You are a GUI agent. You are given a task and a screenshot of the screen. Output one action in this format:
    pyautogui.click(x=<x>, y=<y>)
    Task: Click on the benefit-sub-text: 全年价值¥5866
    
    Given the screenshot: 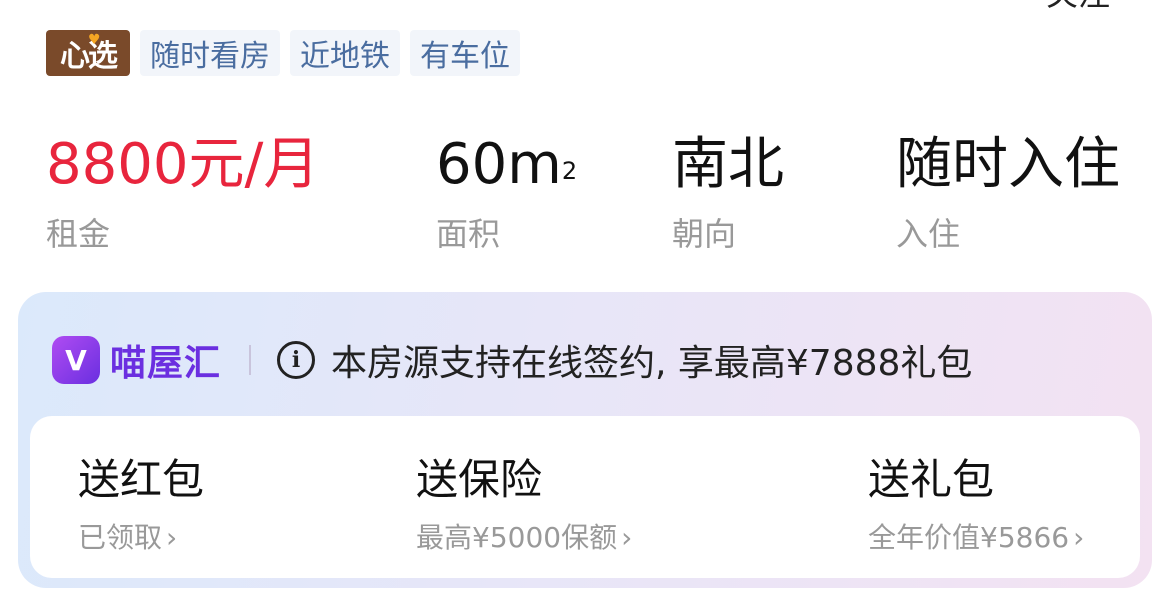 What is the action you would take?
    pyautogui.click(x=969, y=537)
    